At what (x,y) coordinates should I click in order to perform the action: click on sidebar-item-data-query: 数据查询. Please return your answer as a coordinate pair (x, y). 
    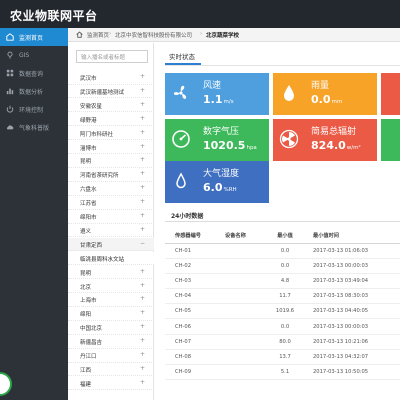
    Looking at the image, I should click on (34, 73).